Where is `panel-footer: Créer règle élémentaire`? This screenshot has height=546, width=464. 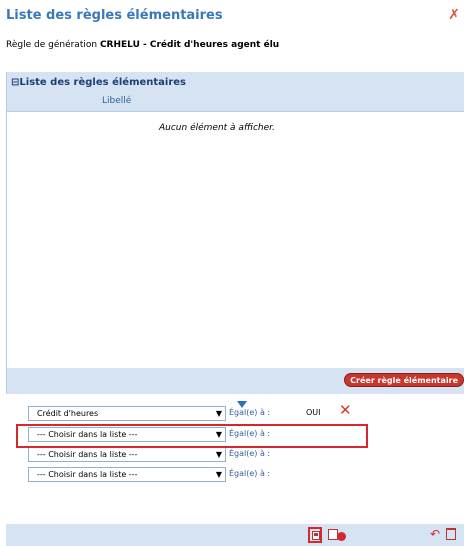
panel-footer: Créer règle élémentaire is located at coordinates (235, 381).